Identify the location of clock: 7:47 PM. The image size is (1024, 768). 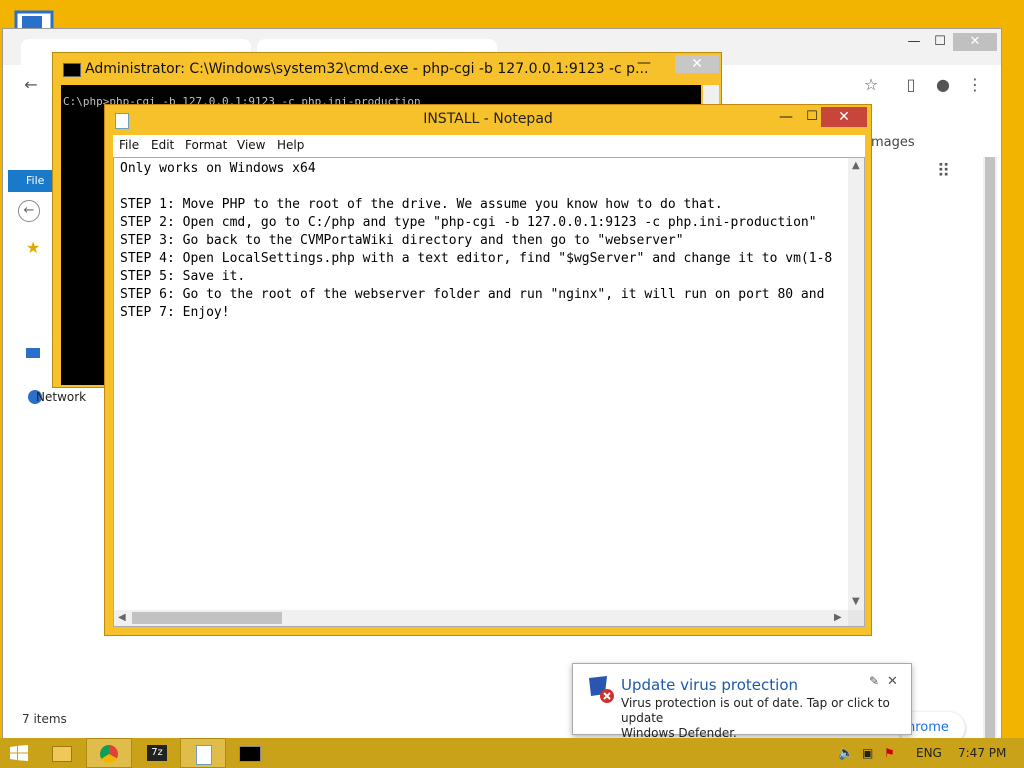
(982, 753).